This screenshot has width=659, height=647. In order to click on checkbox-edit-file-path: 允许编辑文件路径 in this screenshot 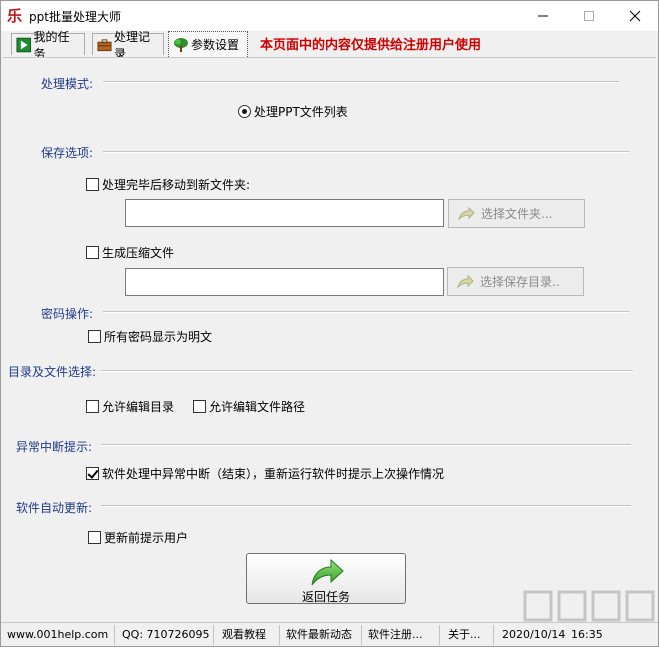, I will do `click(249, 406)`.